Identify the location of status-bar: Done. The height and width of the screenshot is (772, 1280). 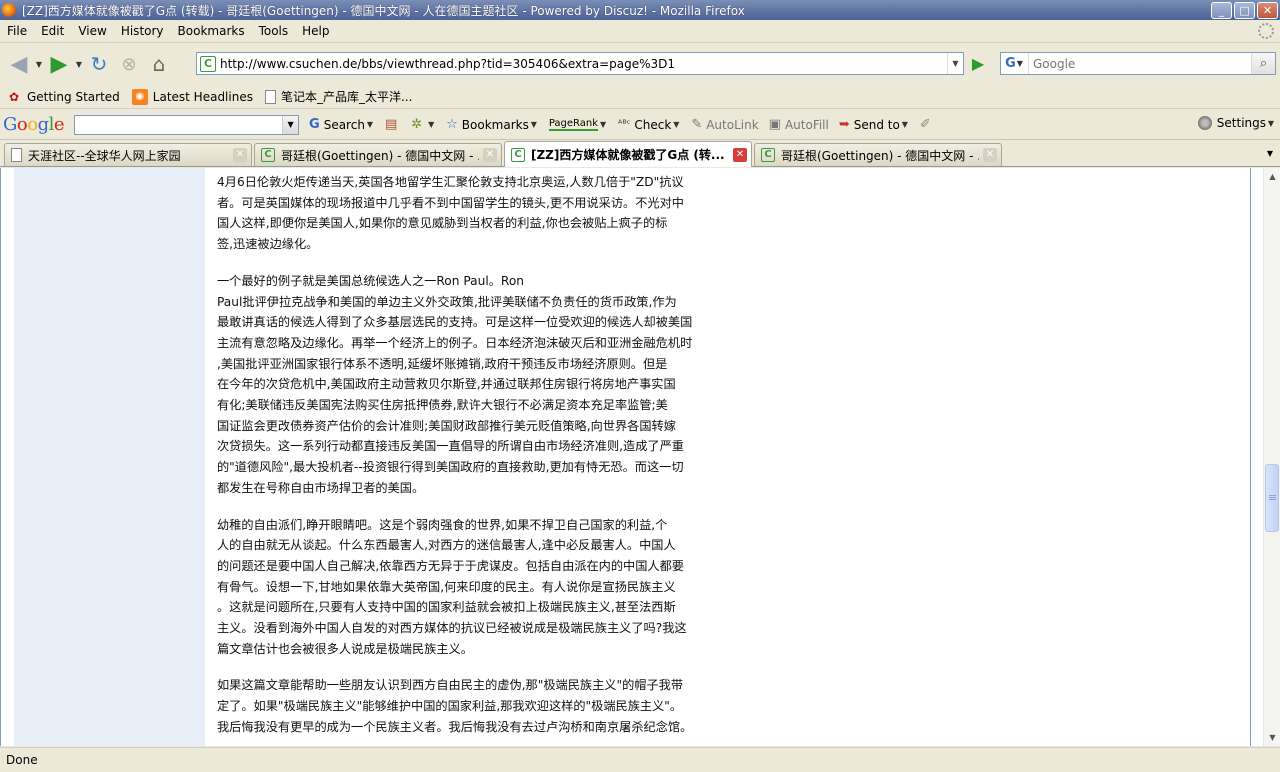
(640, 759).